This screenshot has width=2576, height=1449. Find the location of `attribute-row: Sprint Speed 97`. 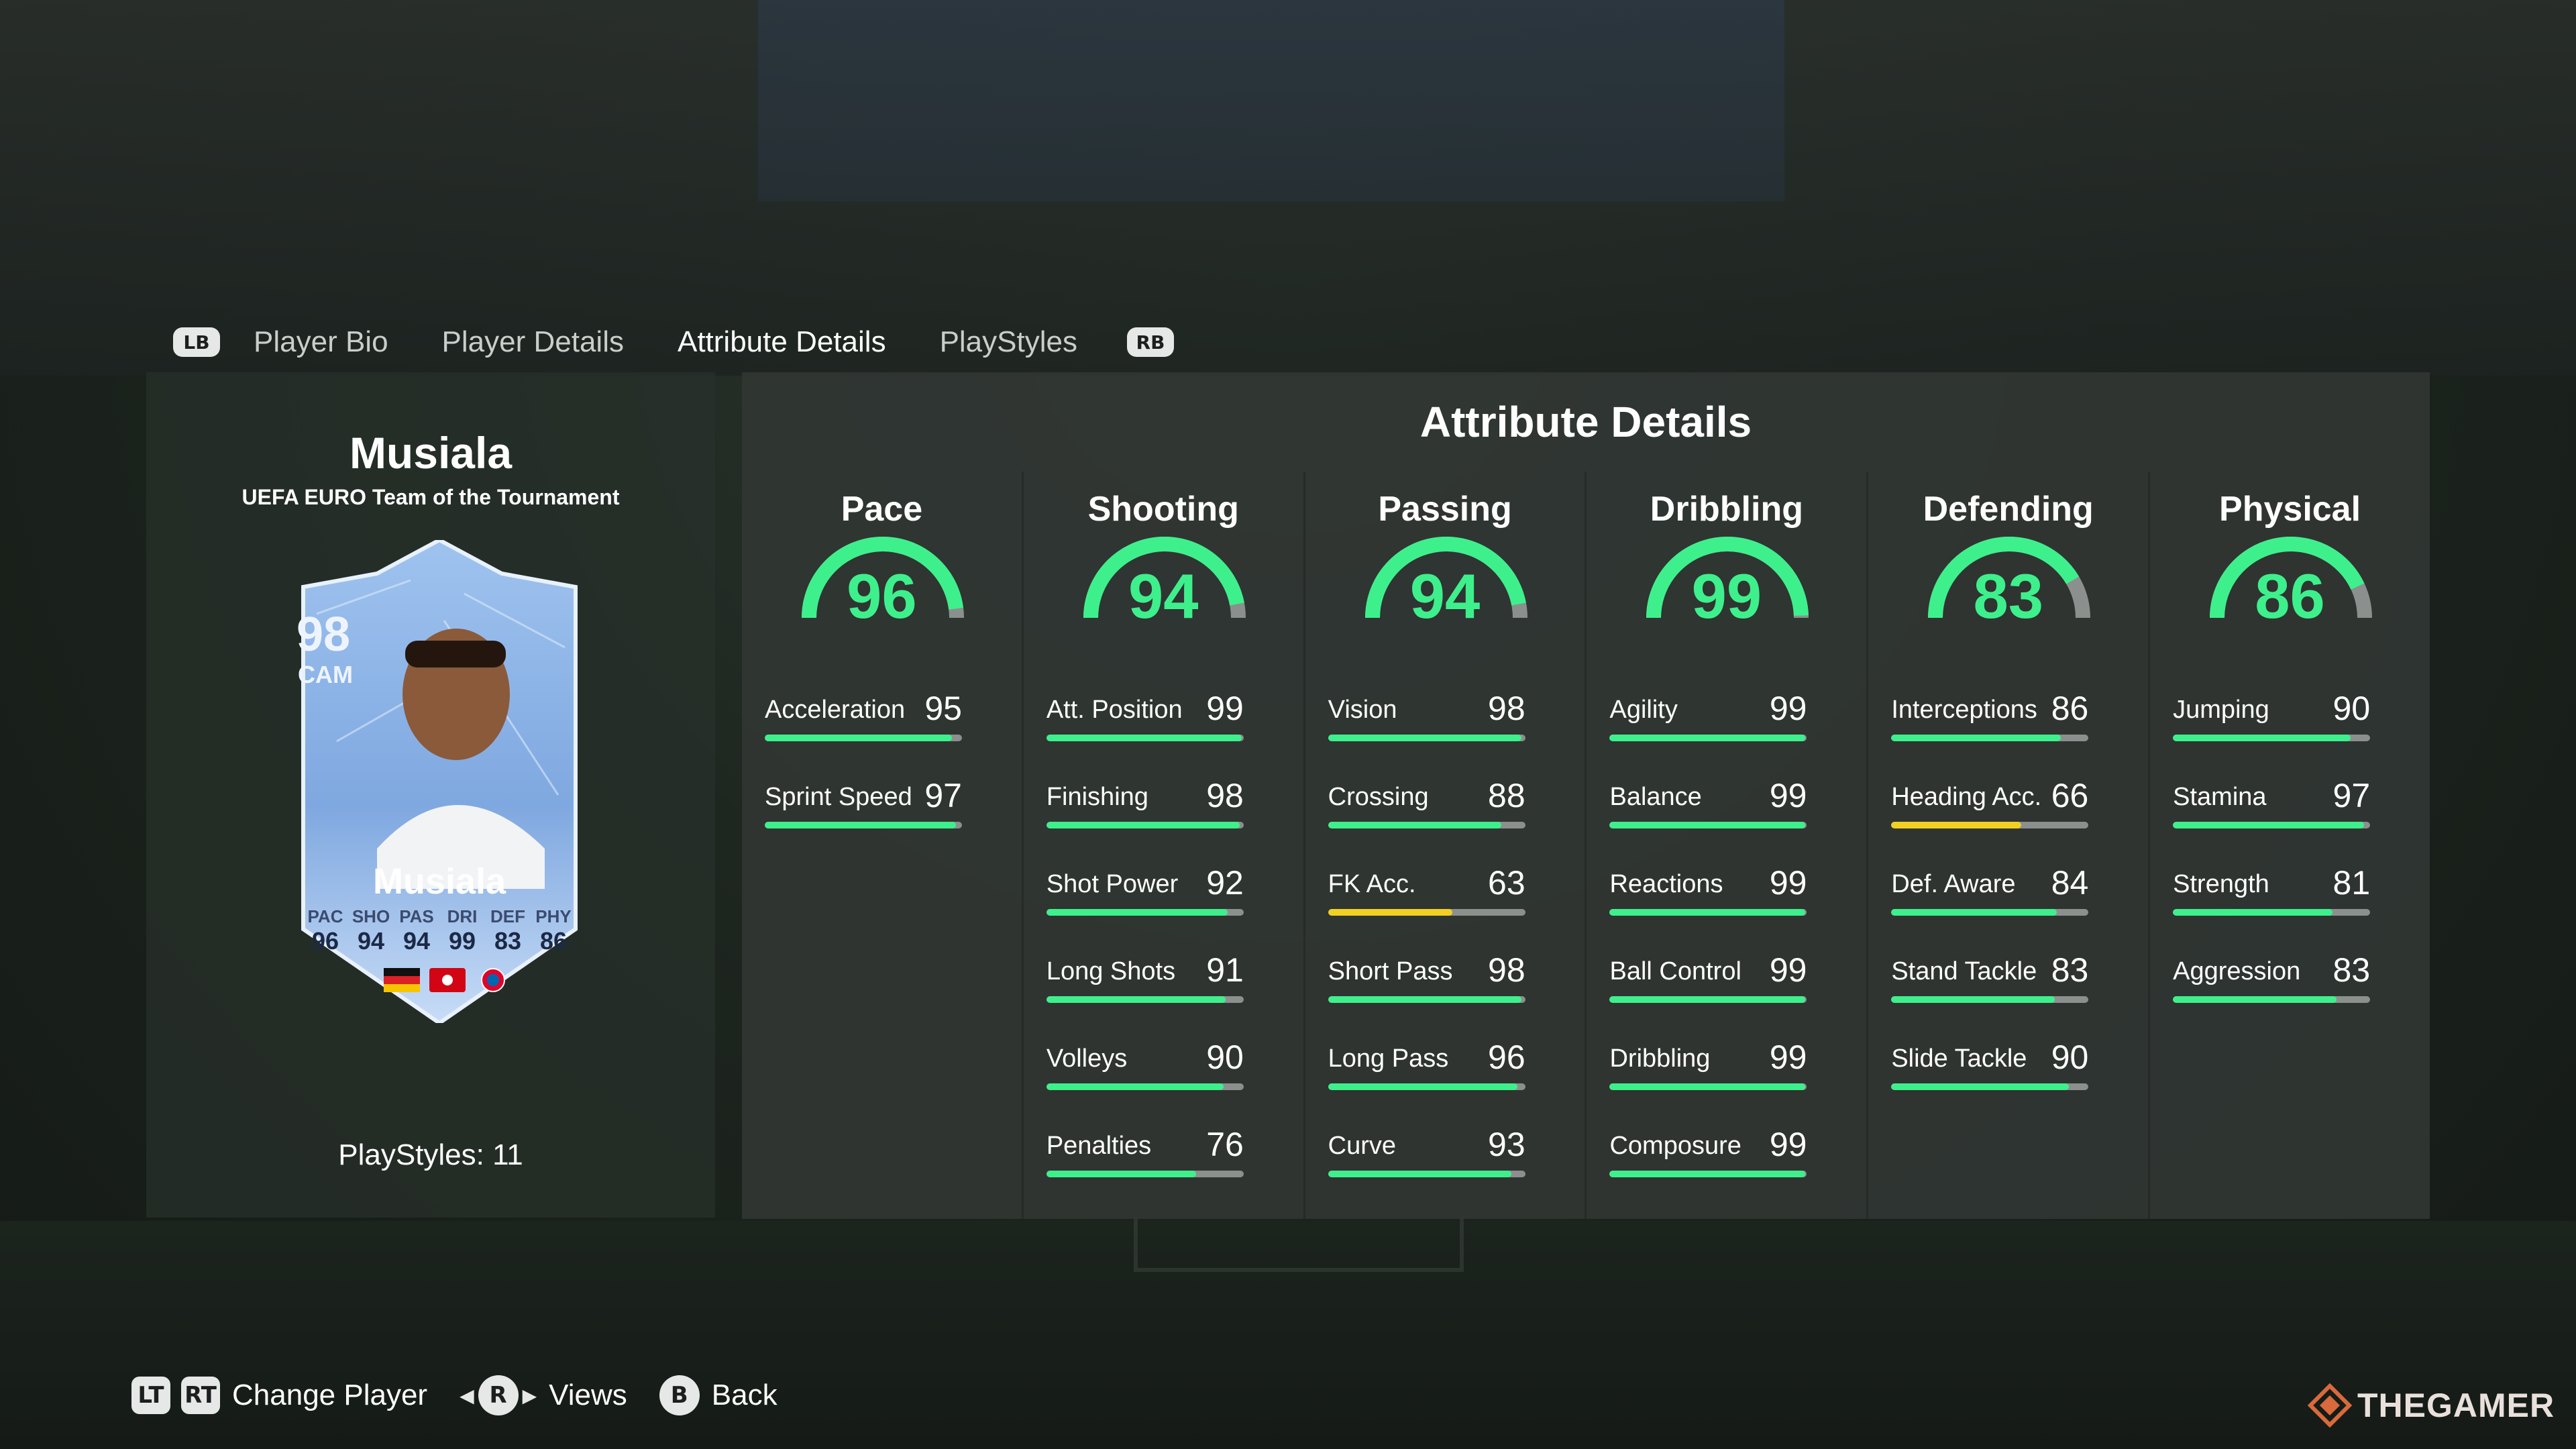

attribute-row: Sprint Speed 97 is located at coordinates (863, 805).